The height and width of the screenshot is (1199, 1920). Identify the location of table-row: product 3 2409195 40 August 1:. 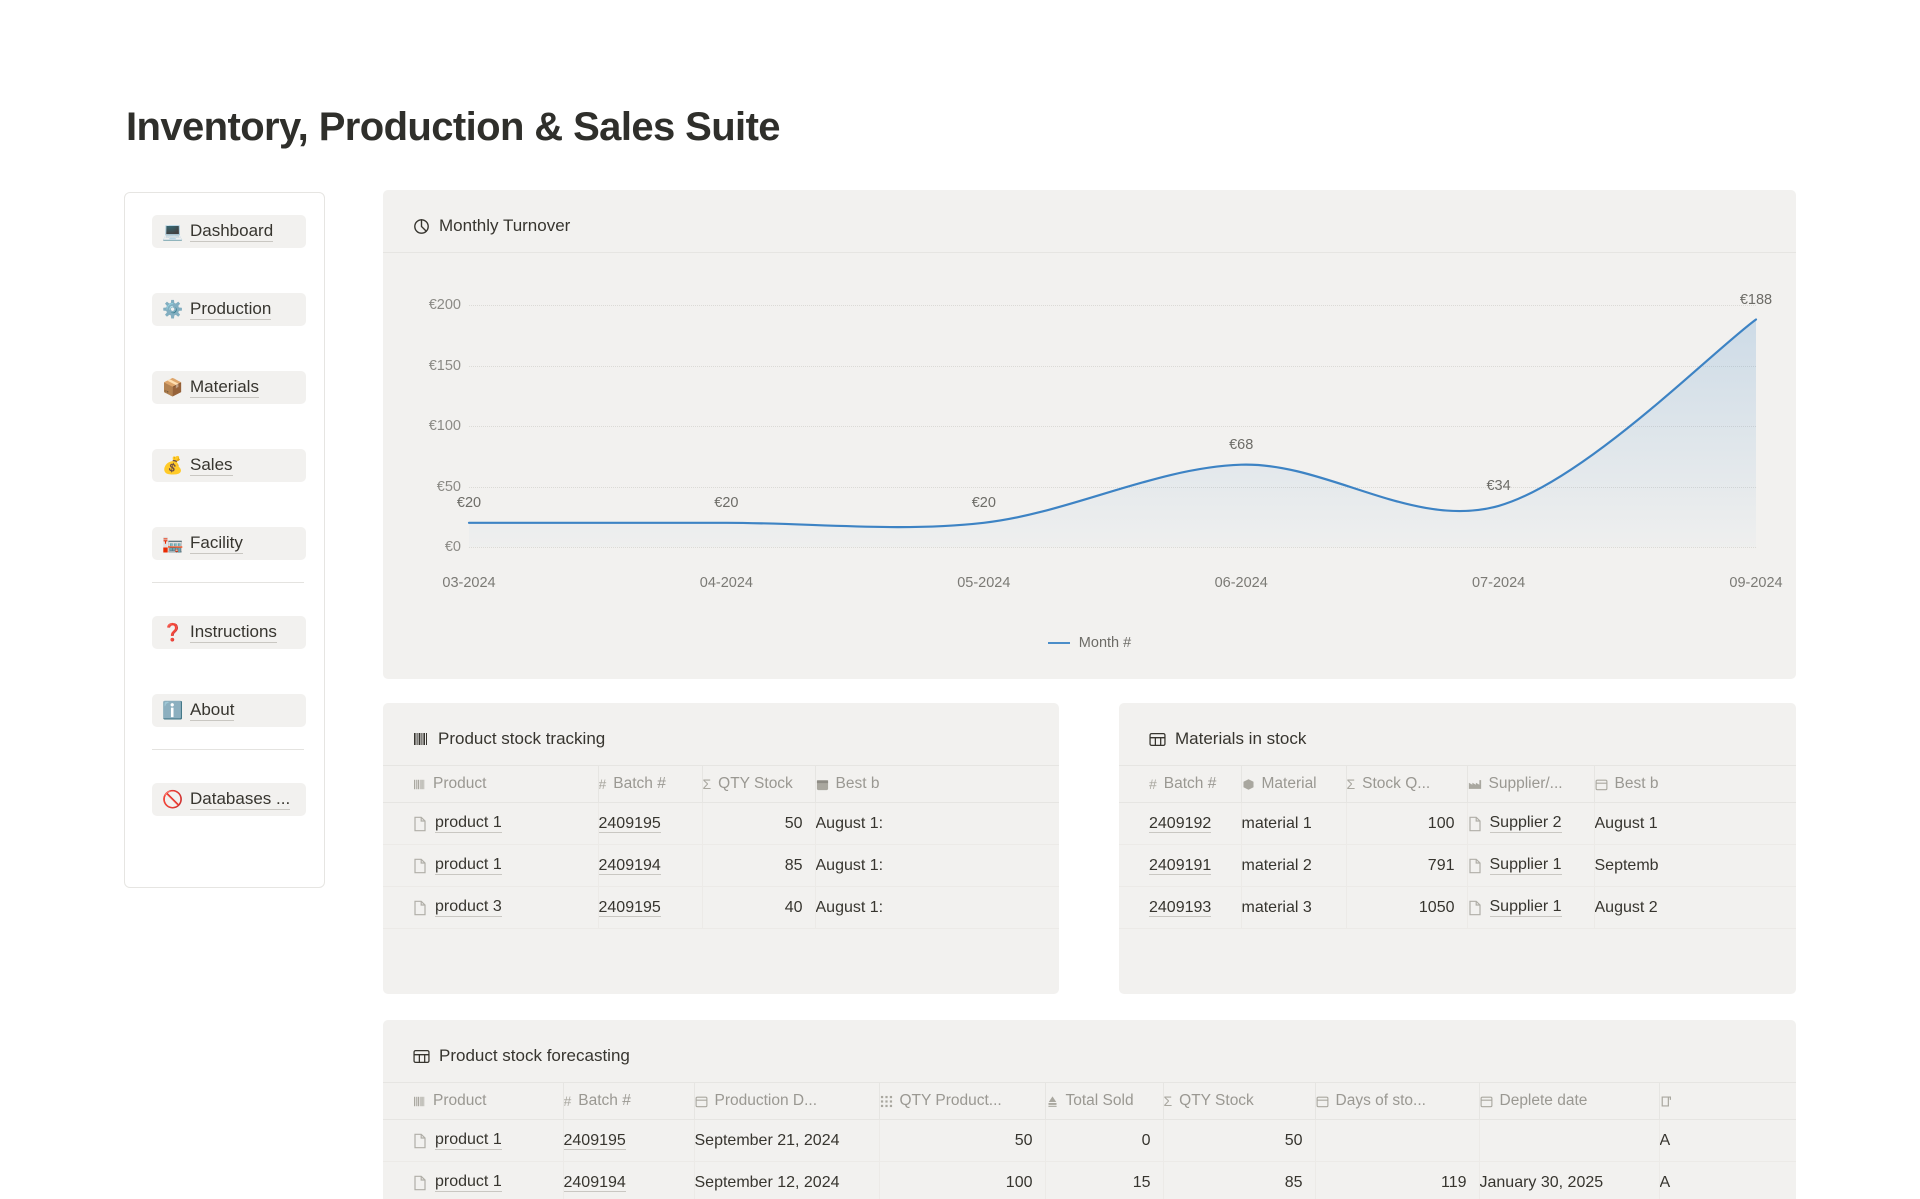
(721, 907).